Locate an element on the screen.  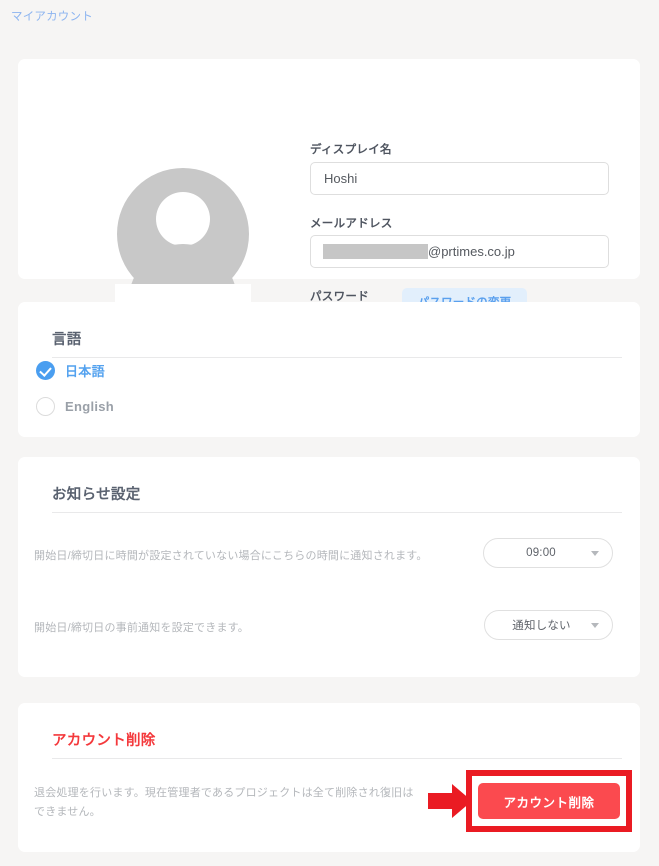
radio-unchecked-icon is located at coordinates (45, 406).